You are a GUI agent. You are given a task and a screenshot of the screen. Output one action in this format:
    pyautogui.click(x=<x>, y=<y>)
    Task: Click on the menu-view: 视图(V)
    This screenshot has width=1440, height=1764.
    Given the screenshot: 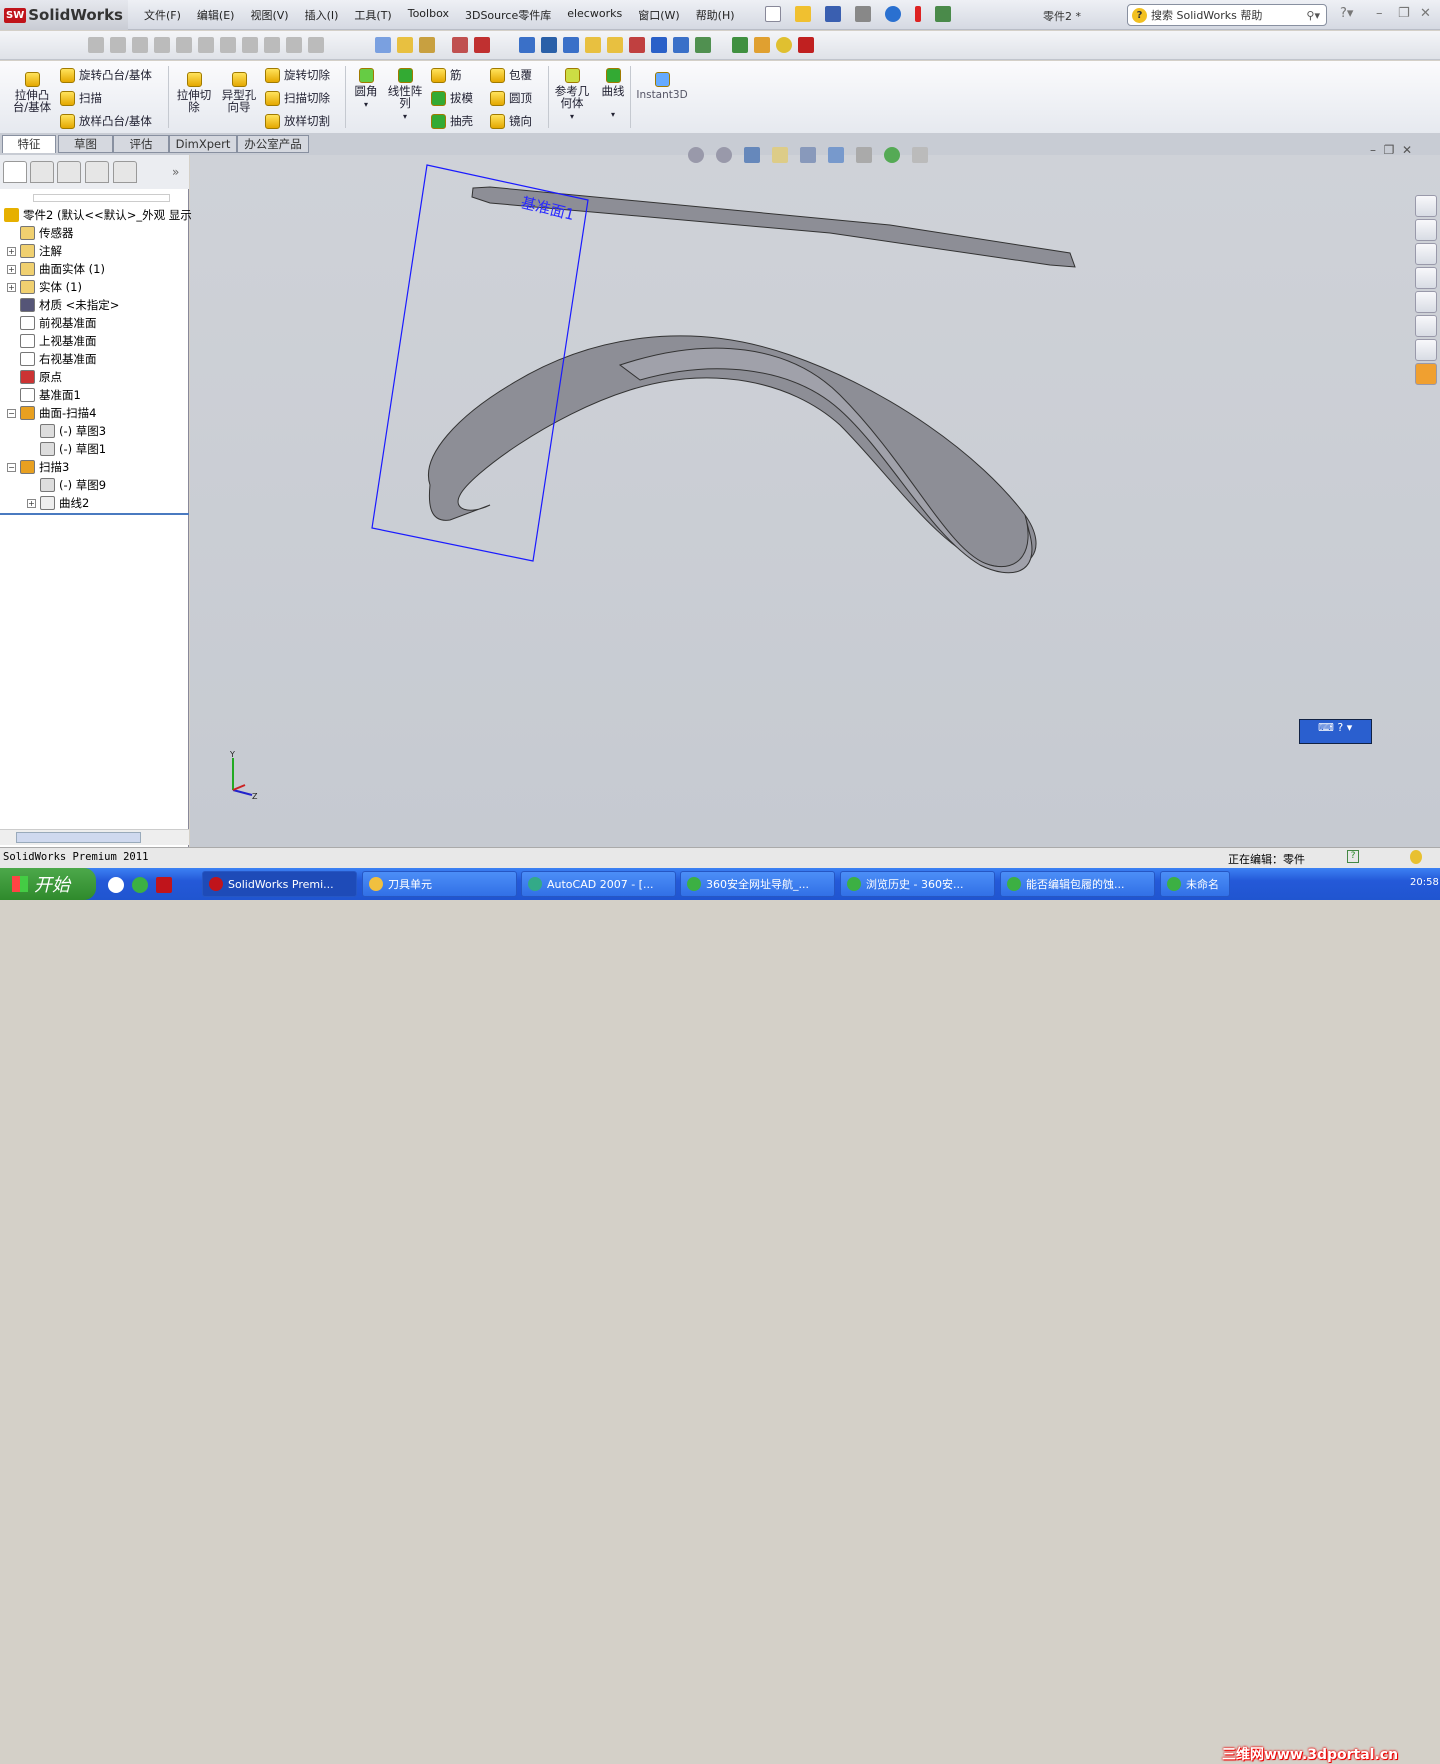 What is the action you would take?
    pyautogui.click(x=269, y=15)
    